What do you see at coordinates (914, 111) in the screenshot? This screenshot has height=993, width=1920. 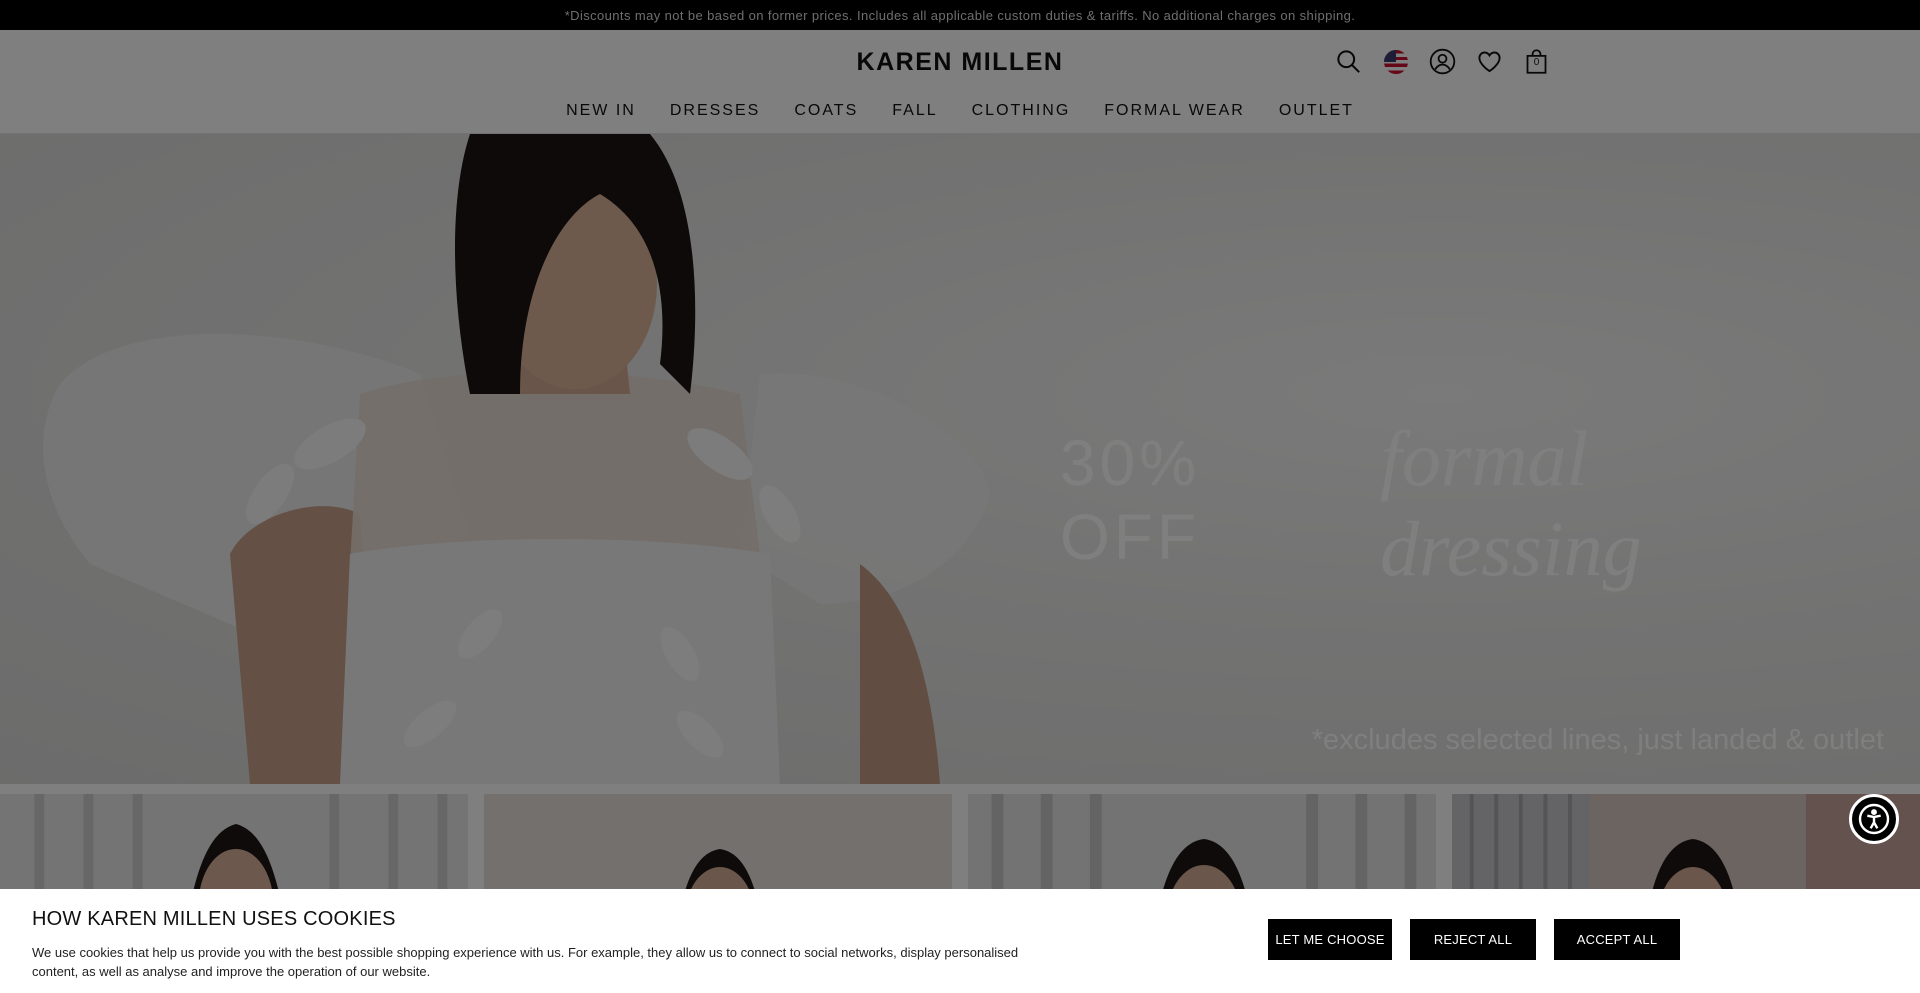 I see `nav-item-fall: FALL` at bounding box center [914, 111].